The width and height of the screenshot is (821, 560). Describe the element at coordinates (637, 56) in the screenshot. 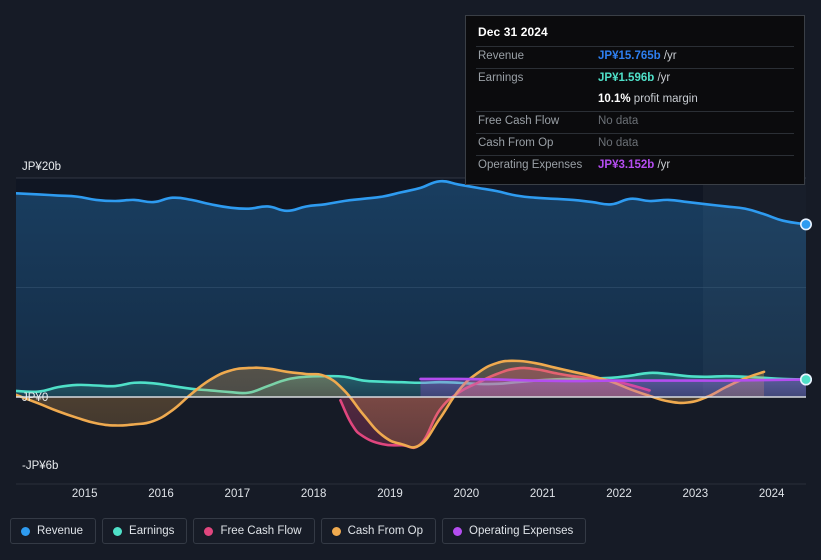

I see `tooltip-row-value: JP¥15.765b /yr` at that location.